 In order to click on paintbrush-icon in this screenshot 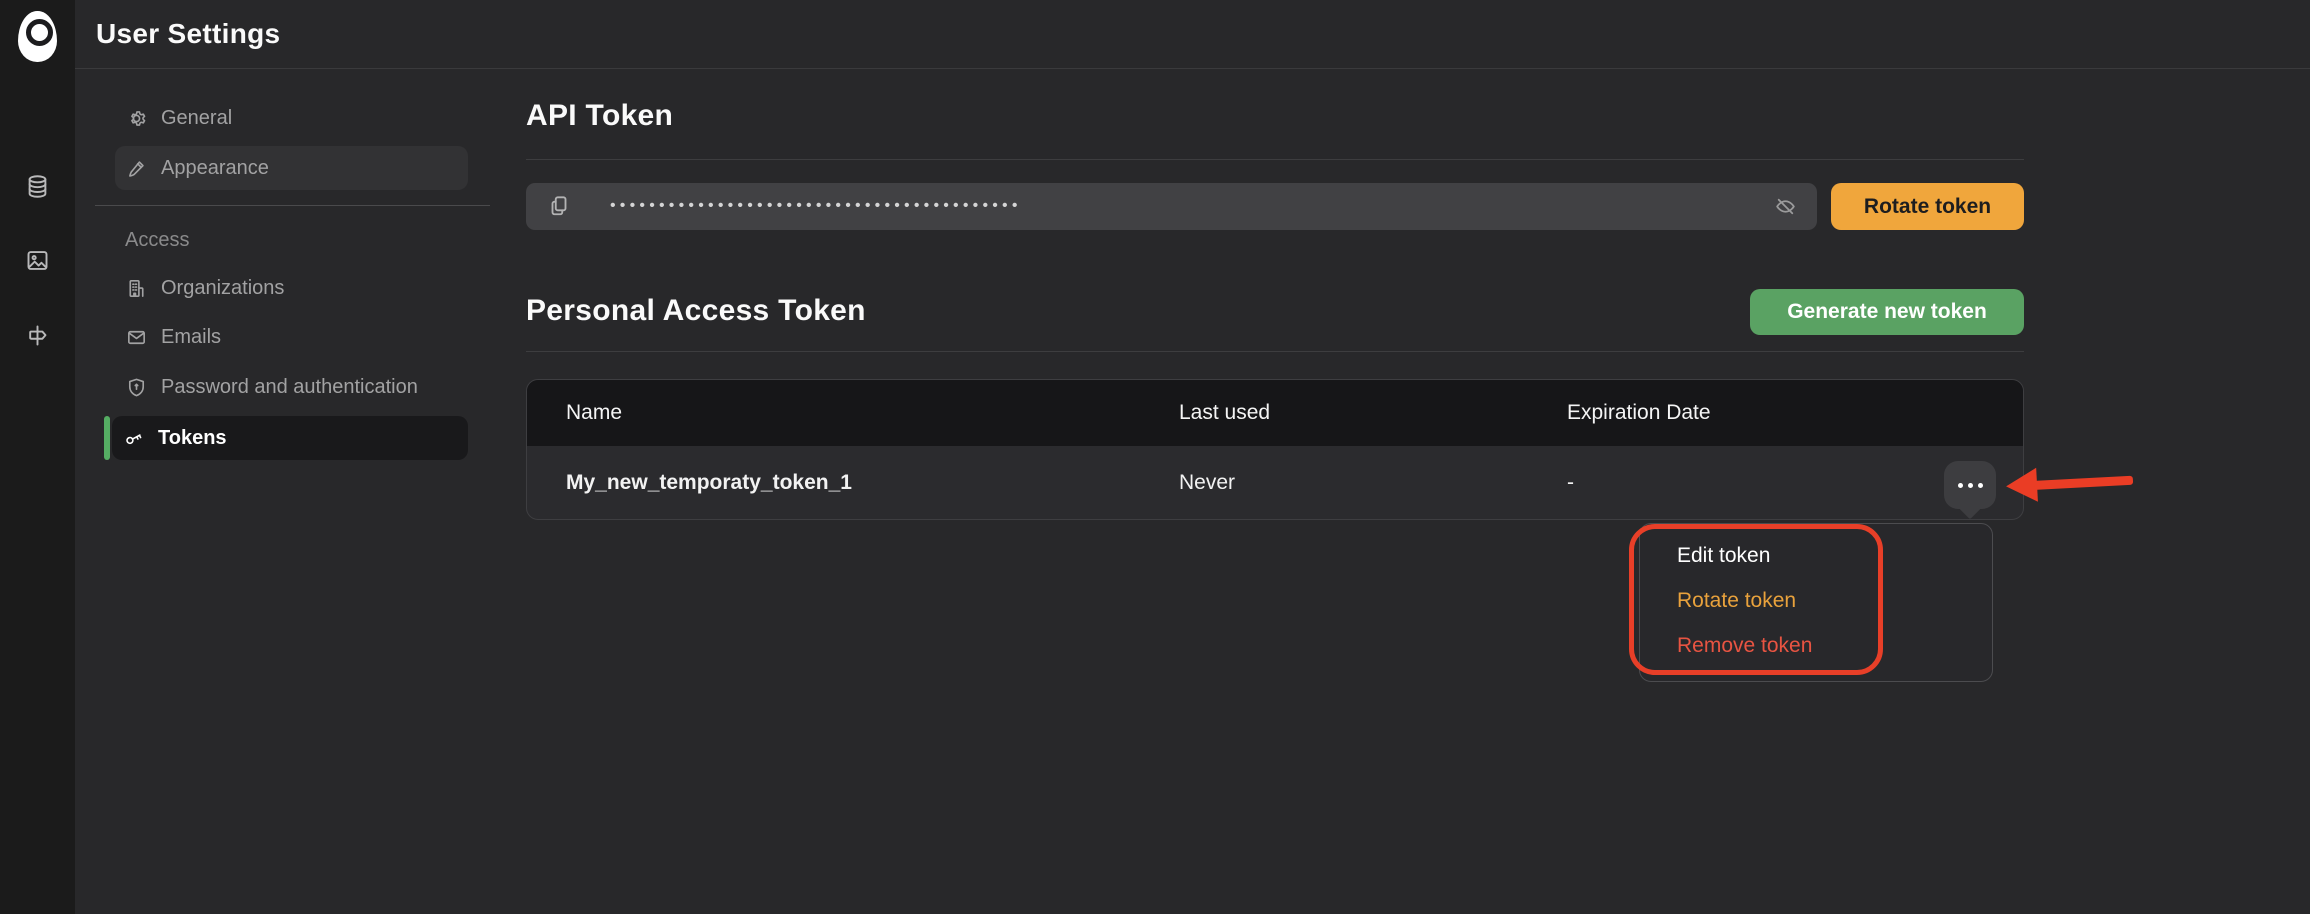, I will do `click(136, 168)`.